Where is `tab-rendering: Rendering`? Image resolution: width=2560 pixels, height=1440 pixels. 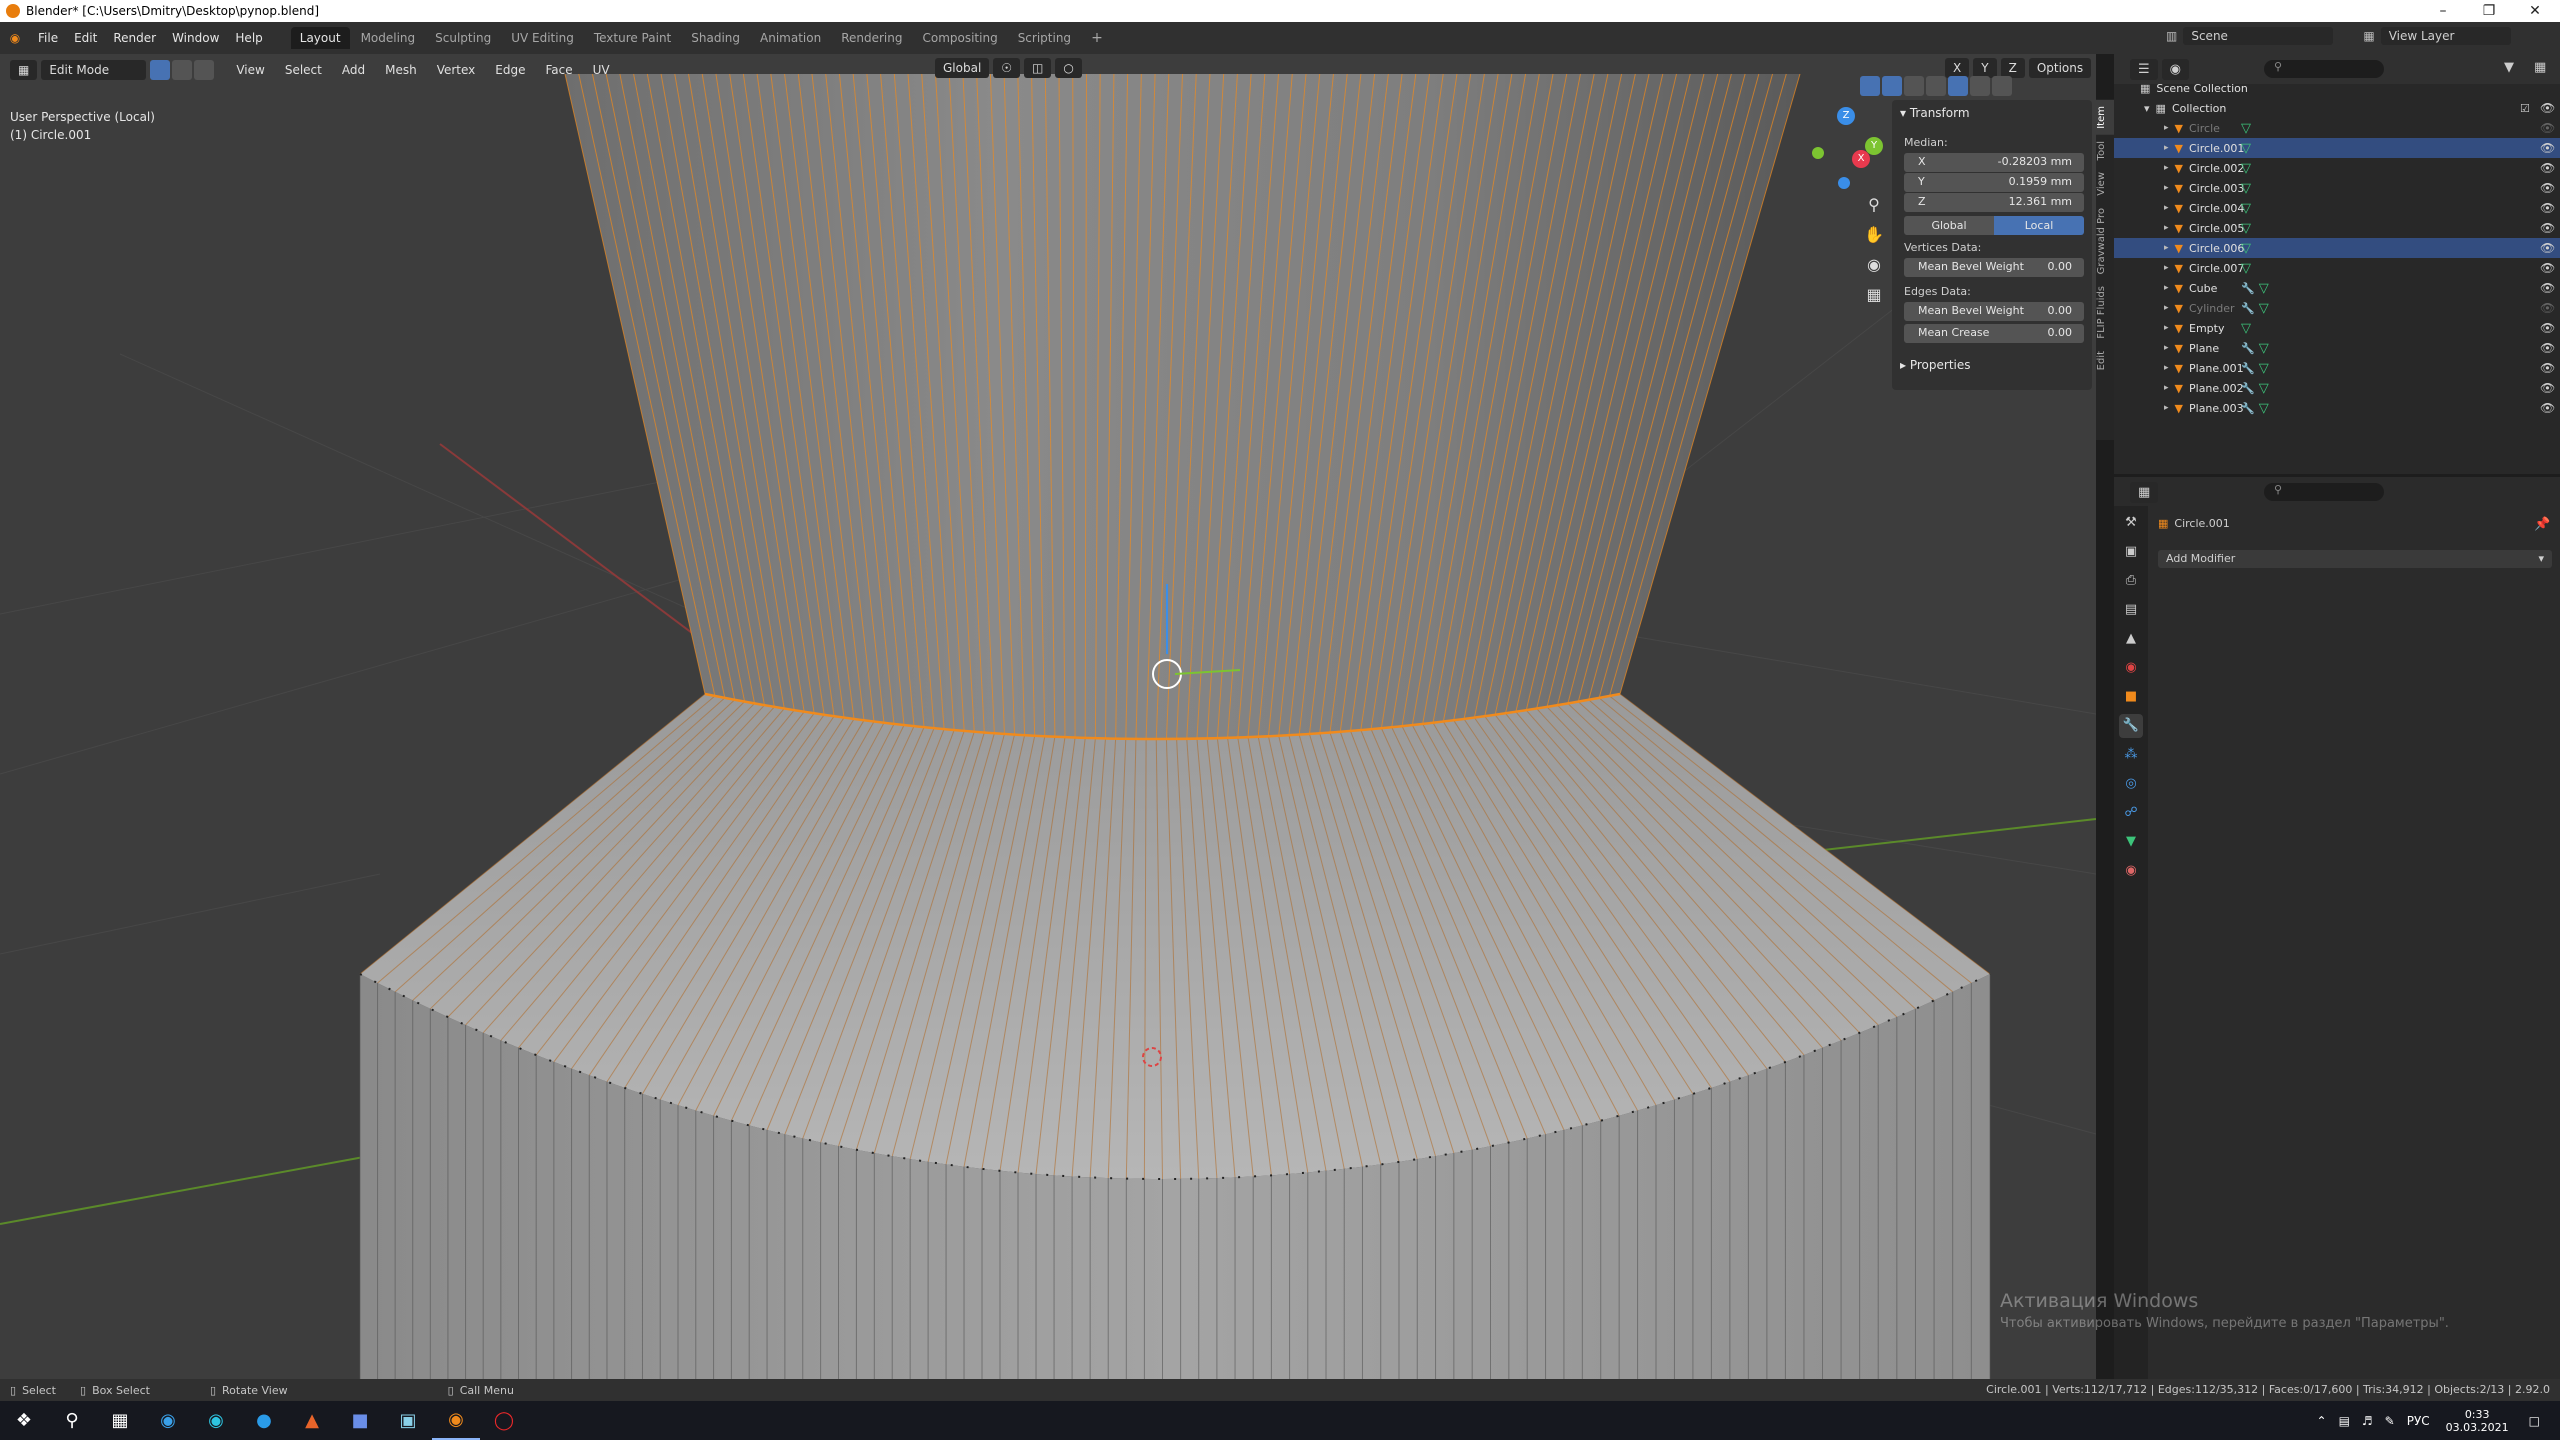 tab-rendering: Rendering is located at coordinates (871, 38).